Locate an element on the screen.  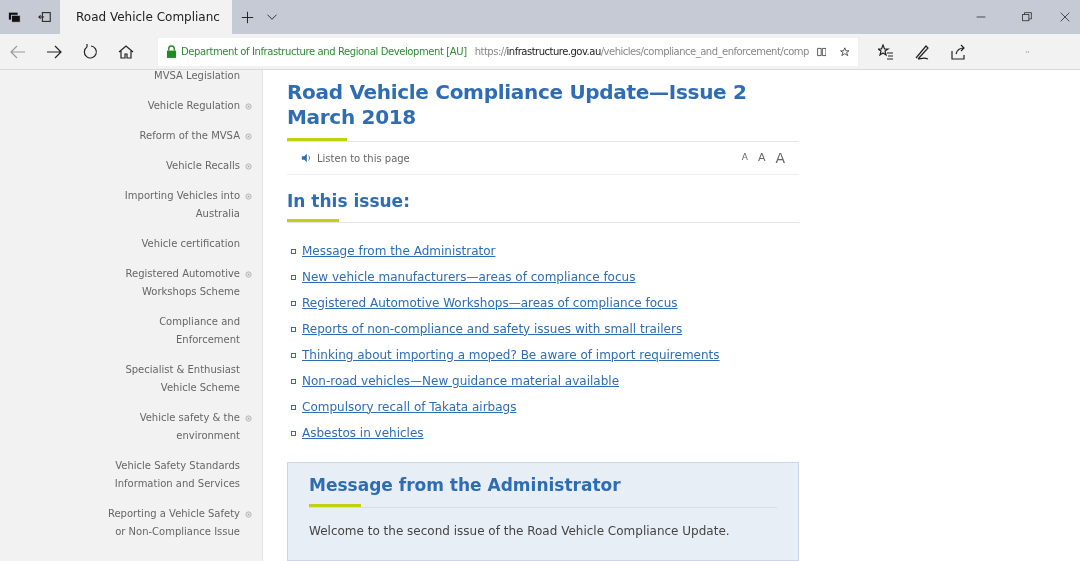
speaker-icon is located at coordinates (306, 158).